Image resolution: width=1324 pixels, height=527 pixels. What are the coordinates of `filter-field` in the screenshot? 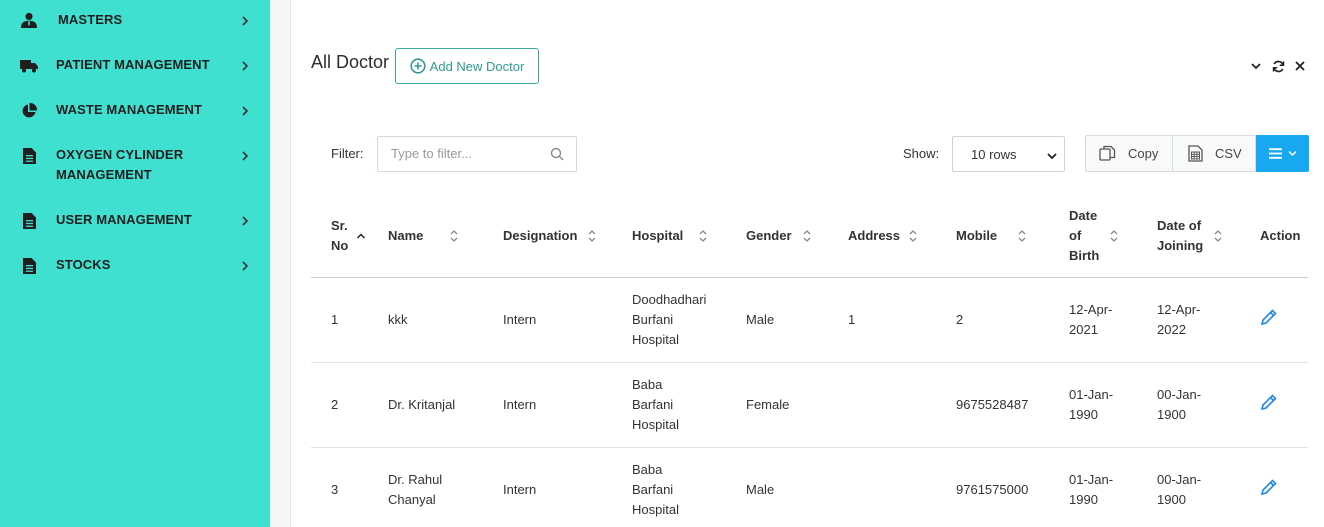 It's located at (477, 154).